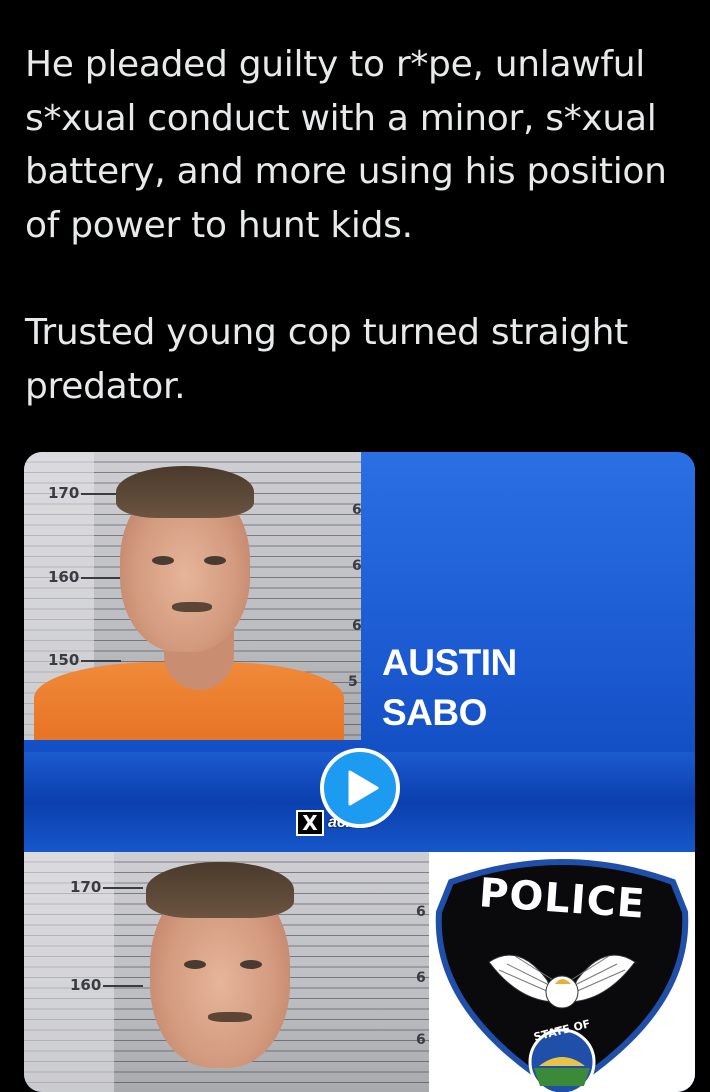 The width and height of the screenshot is (710, 1092). I want to click on side-digit: 5, so click(353, 682).